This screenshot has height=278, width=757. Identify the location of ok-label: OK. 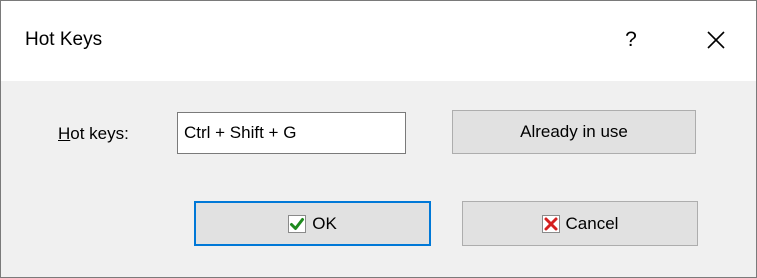
(324, 223).